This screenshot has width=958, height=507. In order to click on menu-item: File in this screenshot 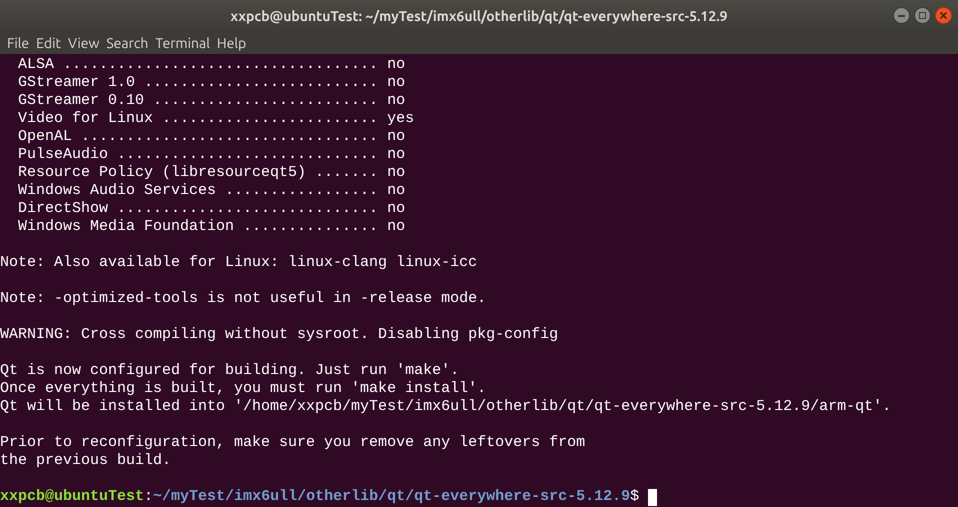, I will do `click(18, 43)`.